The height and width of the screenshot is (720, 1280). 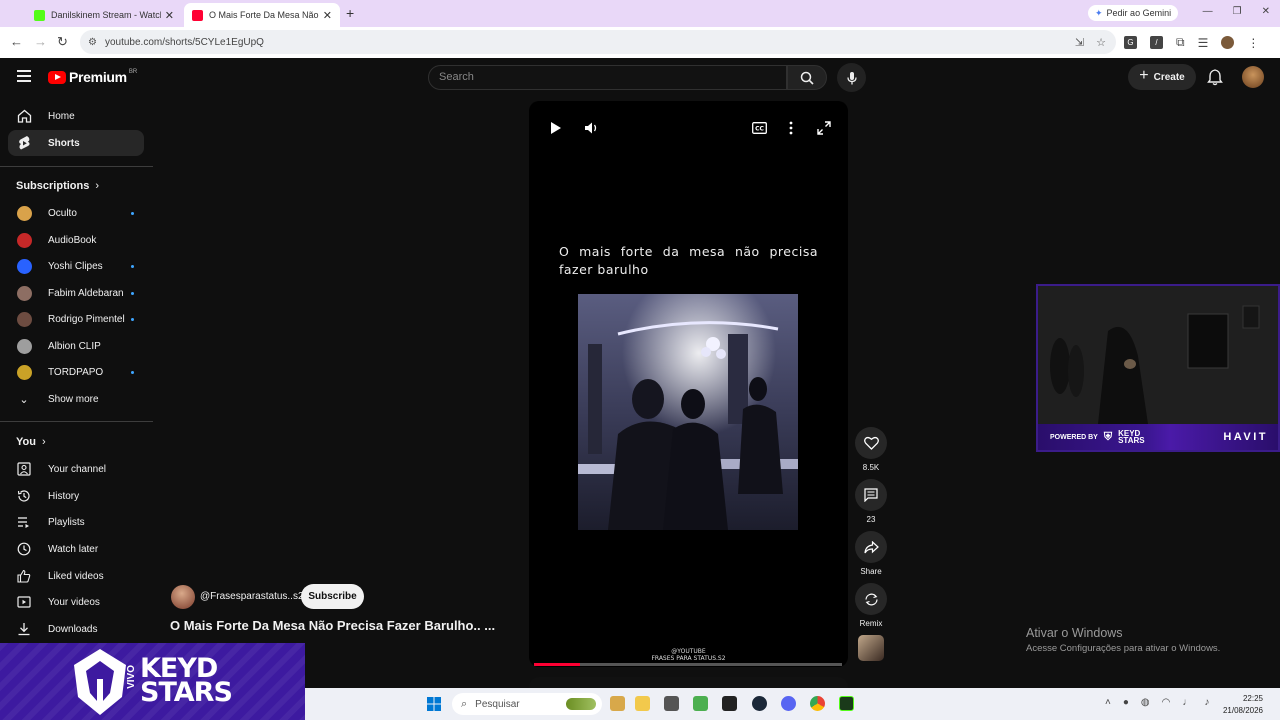 What do you see at coordinates (104, 15) in the screenshot?
I see `tab-kick-stream: Danilskinem Stream - Watch Li ✕` at bounding box center [104, 15].